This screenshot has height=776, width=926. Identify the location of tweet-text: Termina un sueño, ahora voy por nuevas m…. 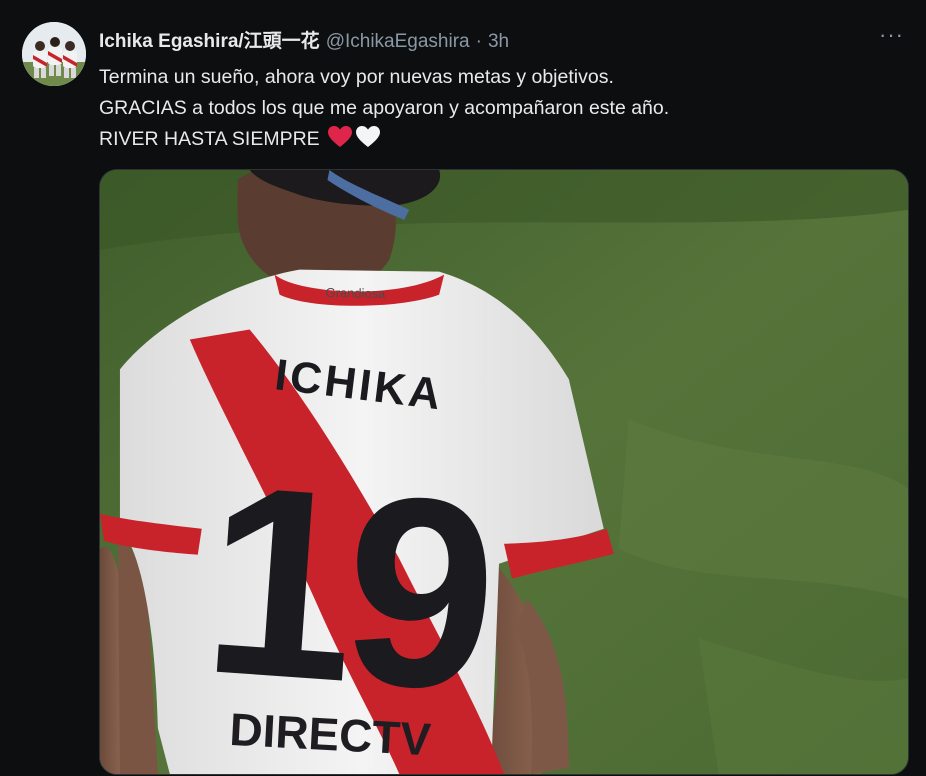
(384, 110).